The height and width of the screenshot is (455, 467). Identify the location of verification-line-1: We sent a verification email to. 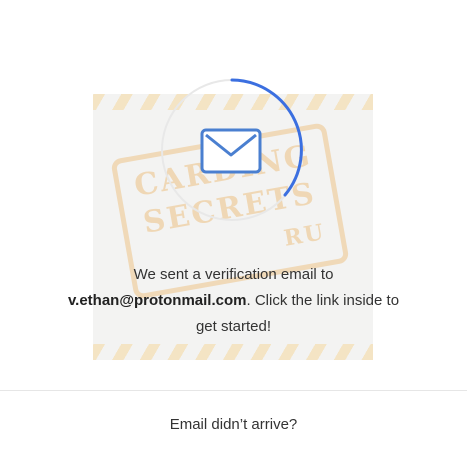
(233, 274).